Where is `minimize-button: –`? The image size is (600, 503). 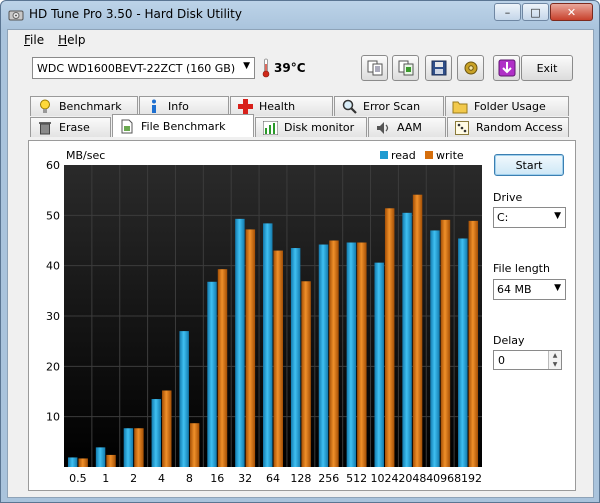
minimize-button: – is located at coordinates (507, 12).